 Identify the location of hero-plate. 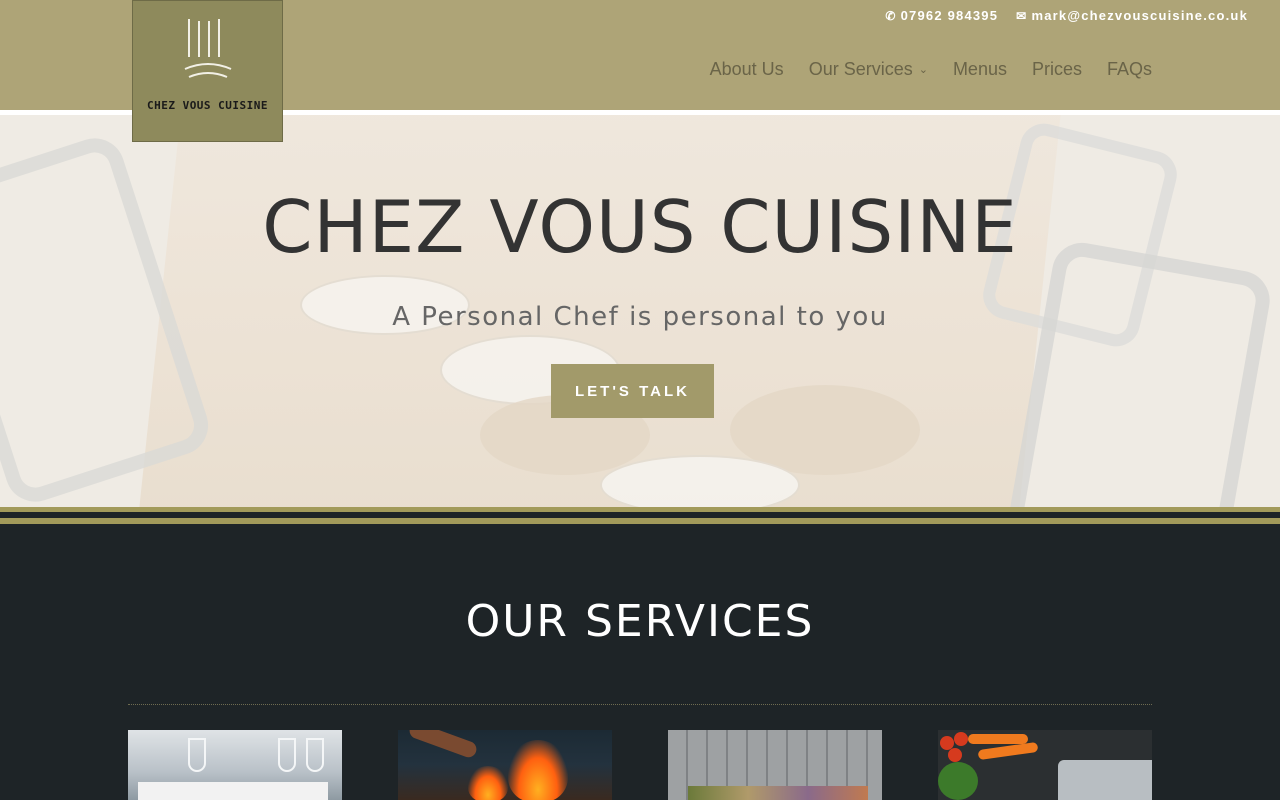
(700, 481).